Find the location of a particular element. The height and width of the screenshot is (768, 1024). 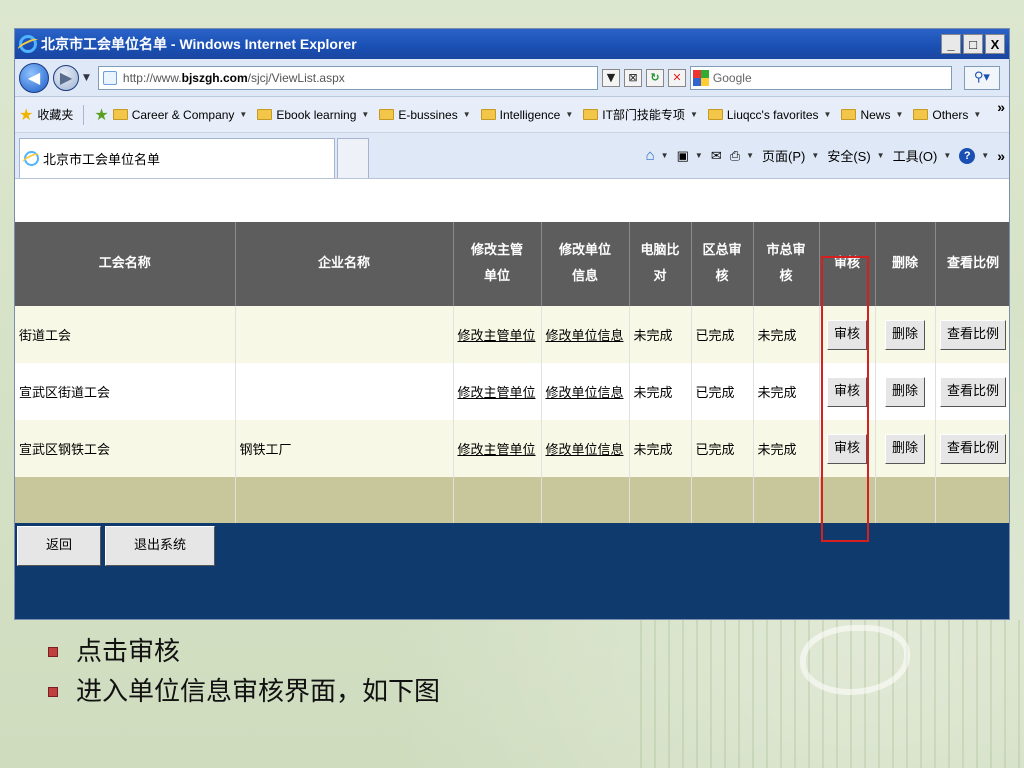

back-icon: ◀ is located at coordinates (34, 77).